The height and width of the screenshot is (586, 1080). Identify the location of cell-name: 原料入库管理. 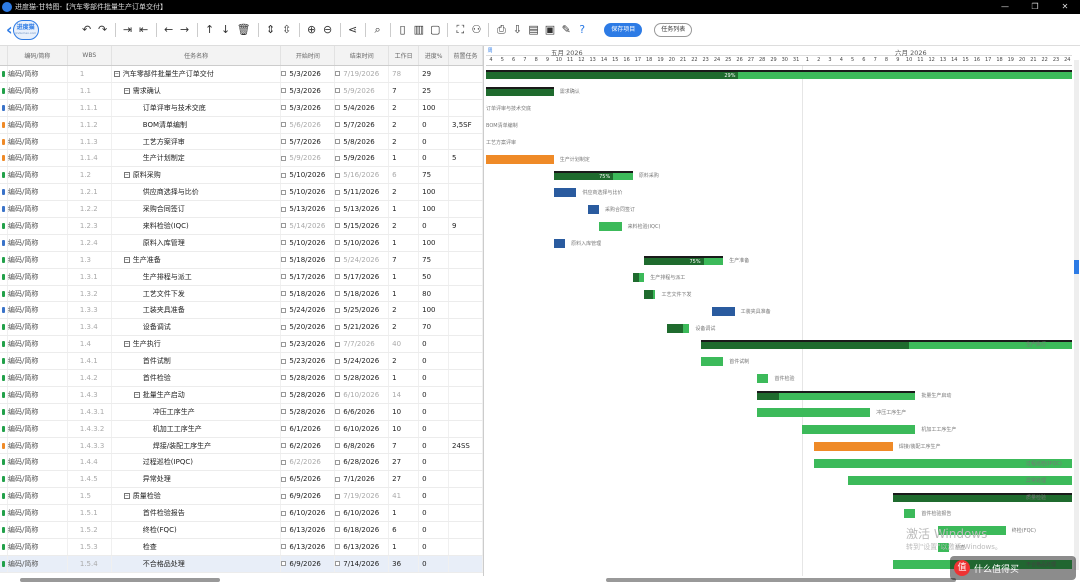
(197, 242).